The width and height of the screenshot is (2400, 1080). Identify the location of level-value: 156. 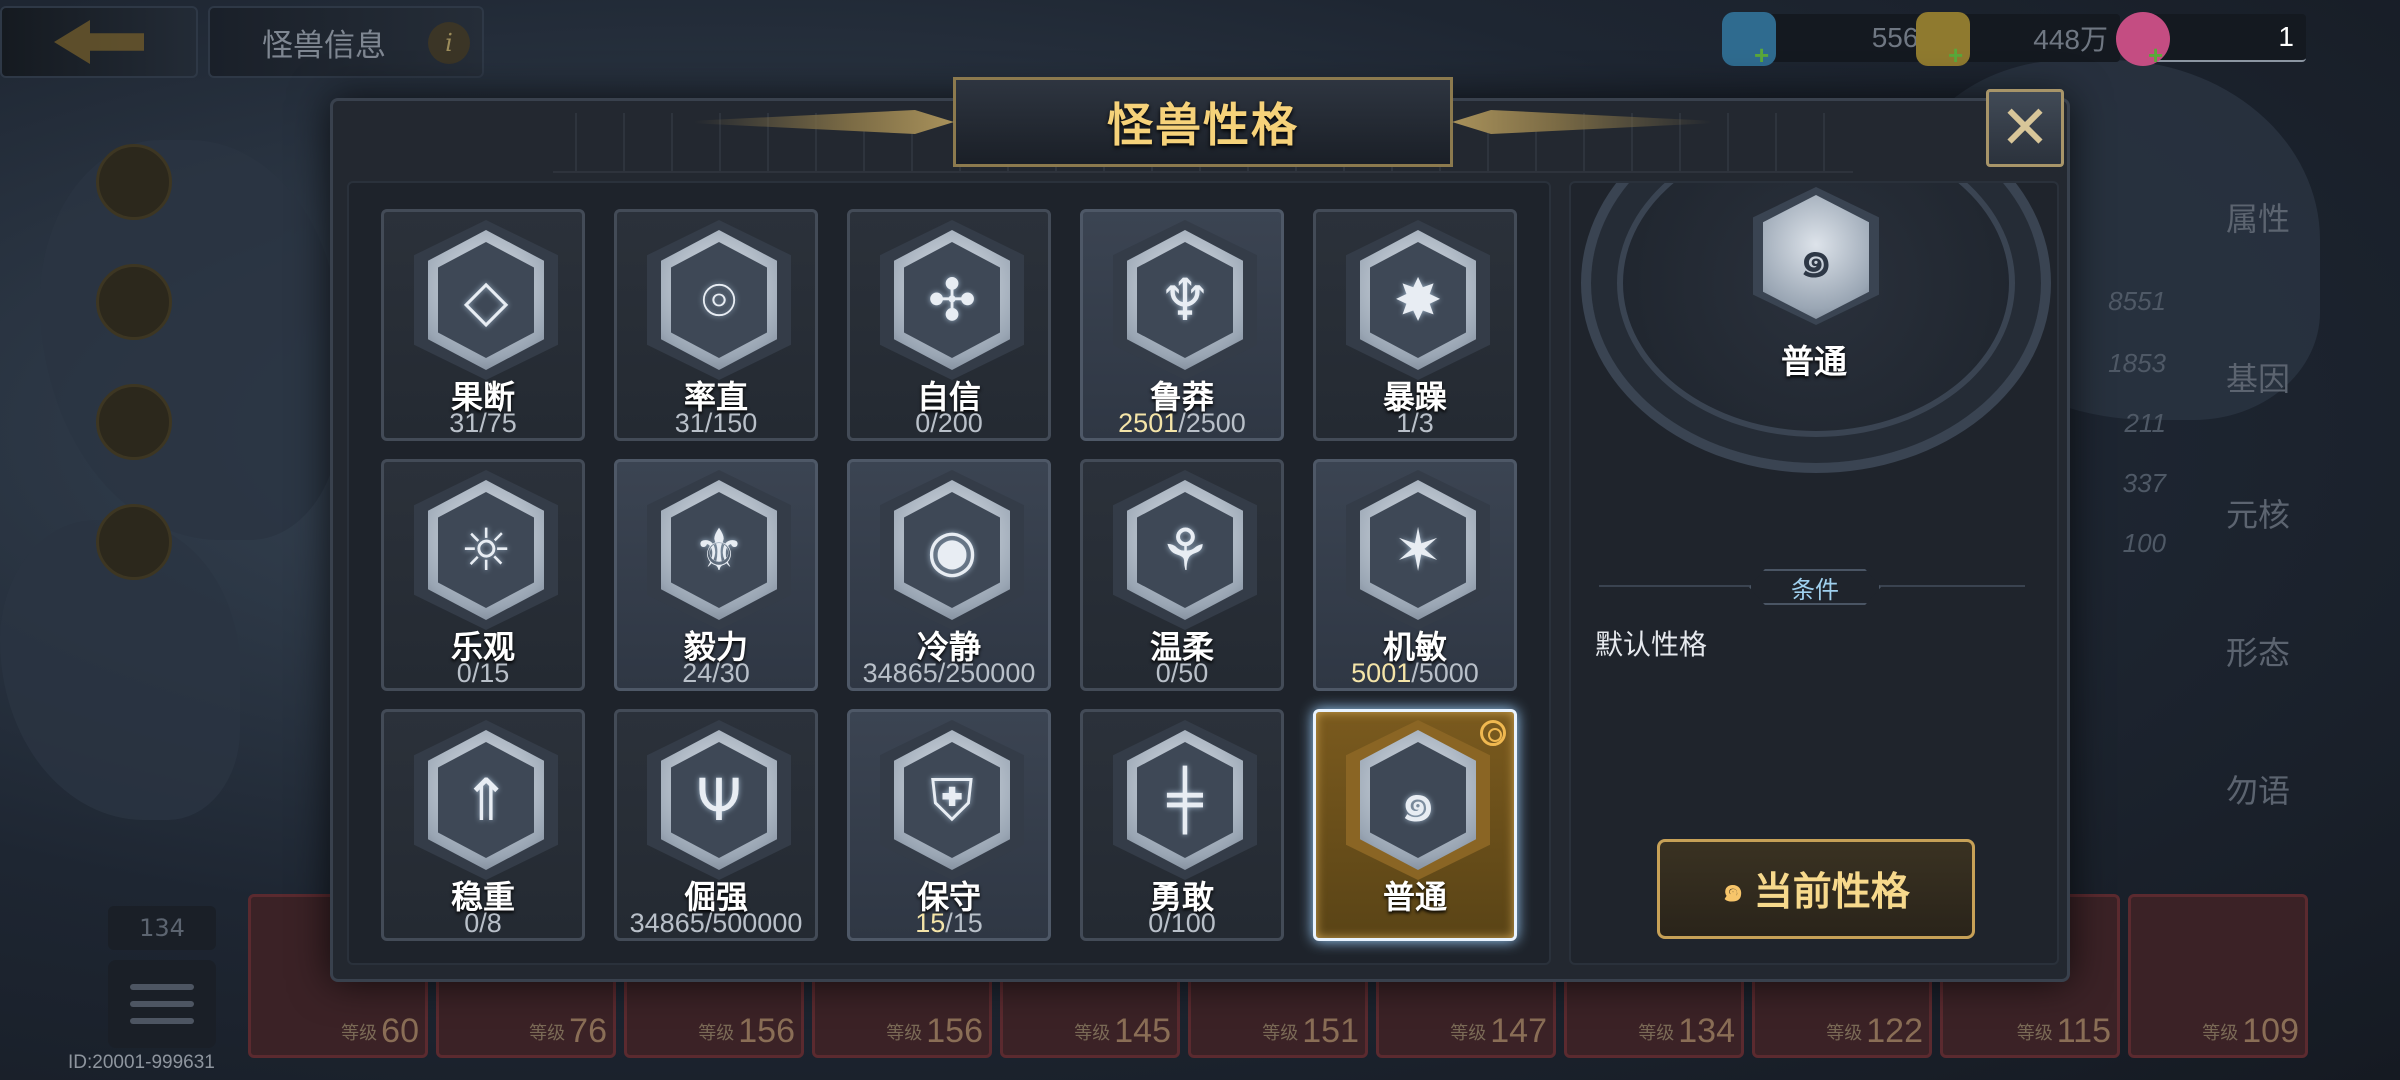
(954, 1031).